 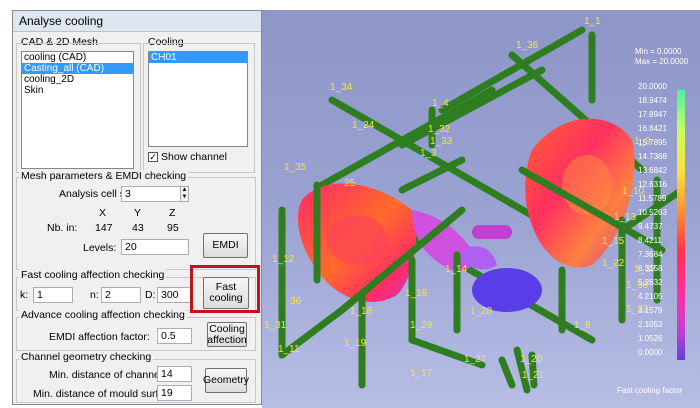 I want to click on channel-label: 1_8, so click(x=582, y=325).